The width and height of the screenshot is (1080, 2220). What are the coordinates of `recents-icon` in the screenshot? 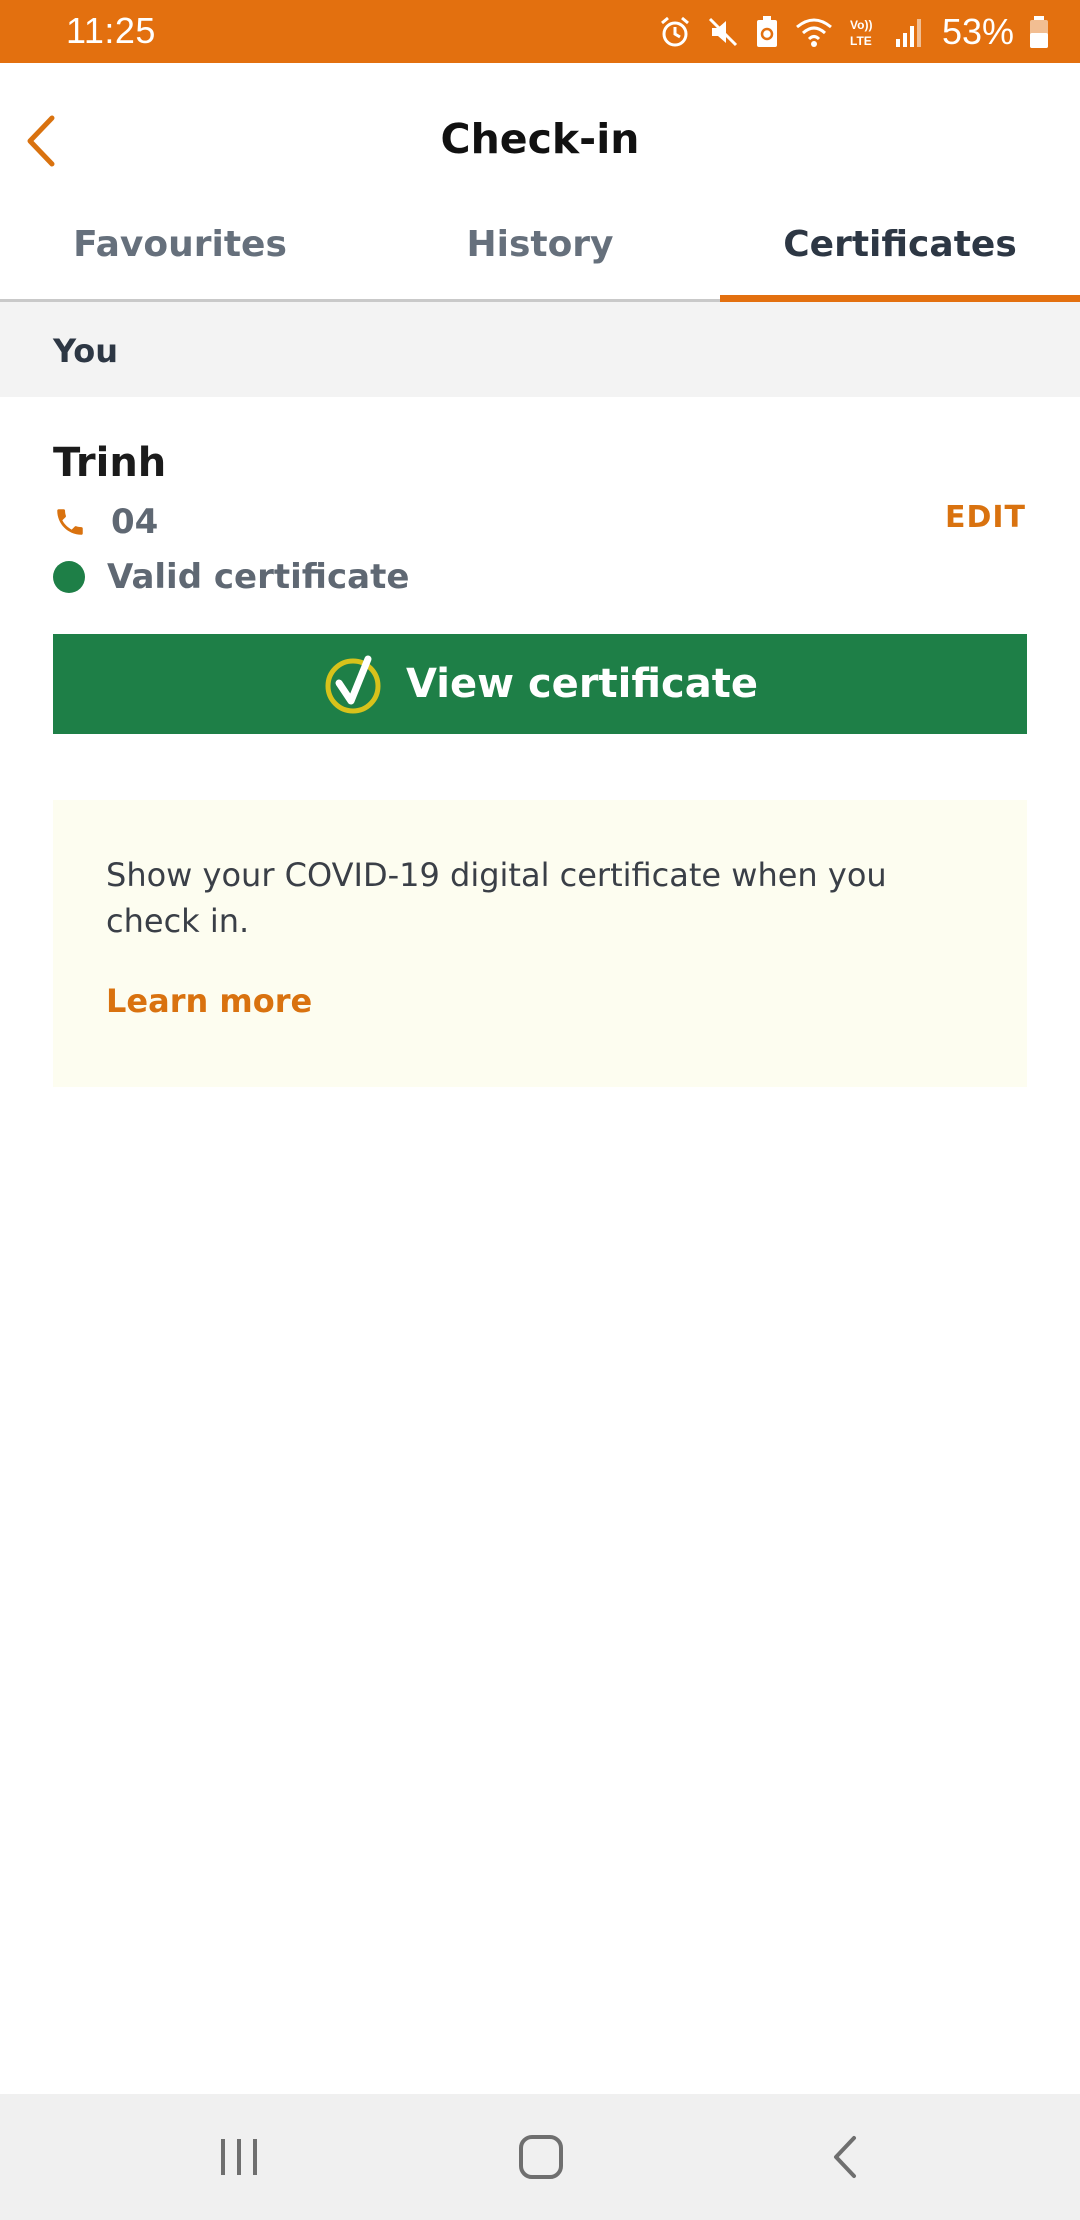 It's located at (239, 2157).